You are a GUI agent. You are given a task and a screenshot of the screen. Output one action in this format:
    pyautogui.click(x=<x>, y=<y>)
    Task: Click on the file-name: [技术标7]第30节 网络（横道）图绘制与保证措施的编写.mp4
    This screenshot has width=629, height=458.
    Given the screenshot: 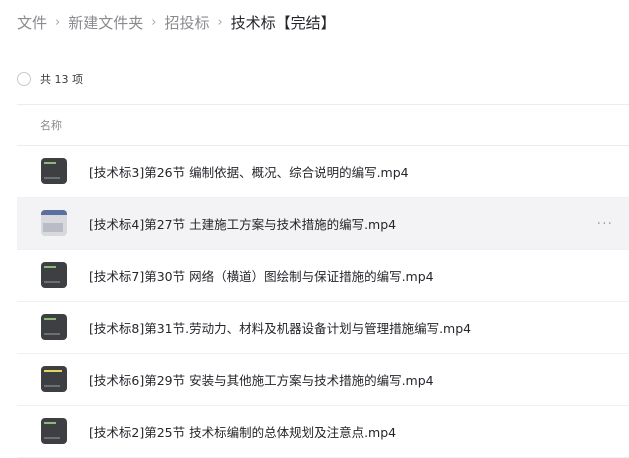 What is the action you would take?
    pyautogui.click(x=261, y=275)
    